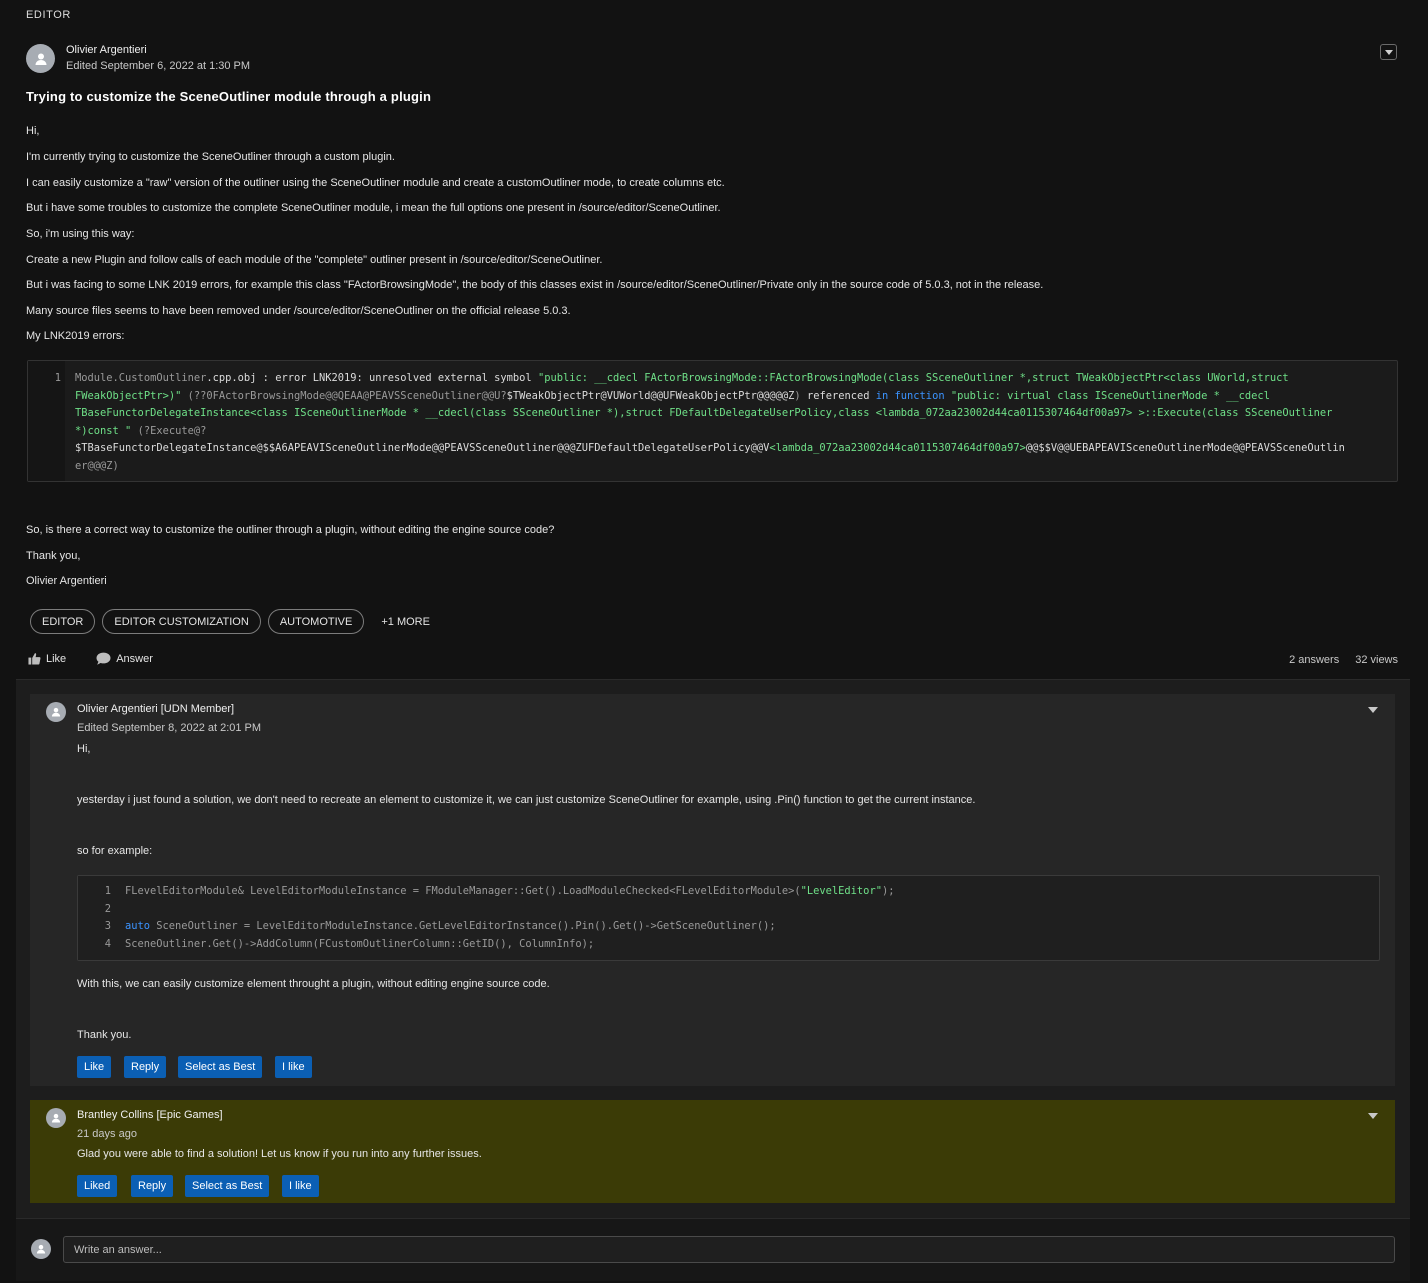 The width and height of the screenshot is (1428, 1283). I want to click on answer-input, so click(729, 1249).